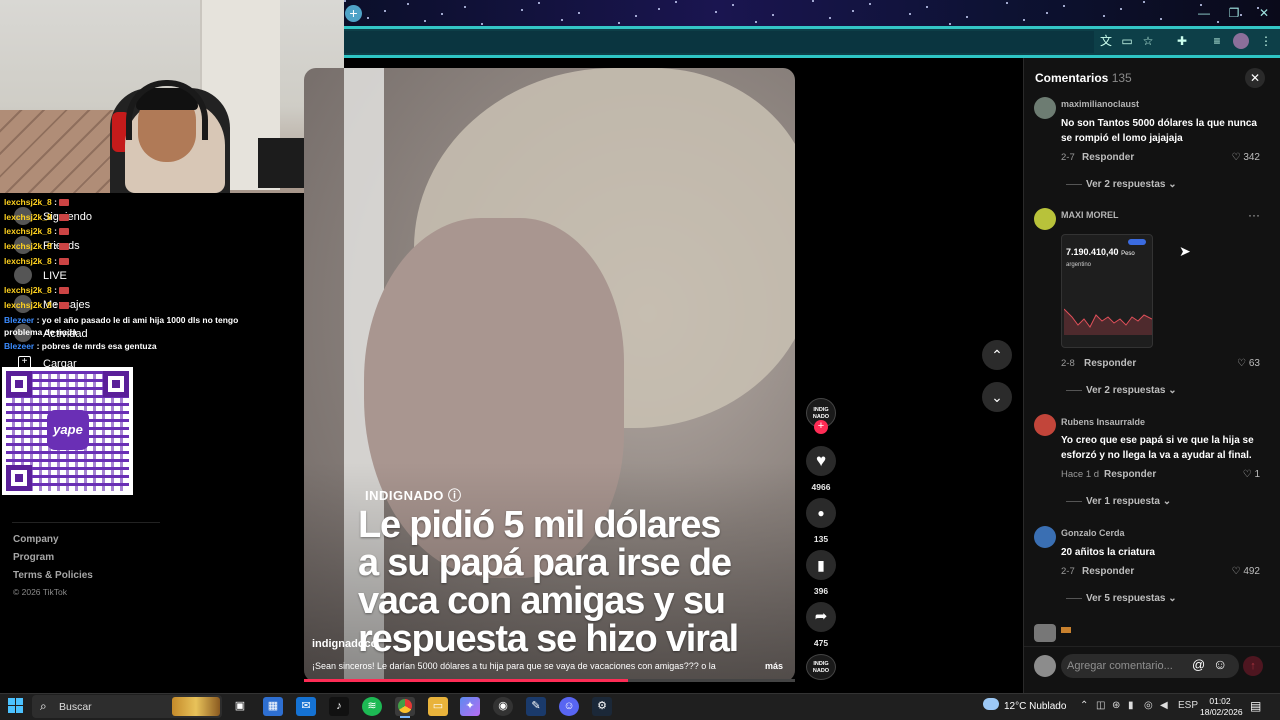 This screenshot has height=720, width=1280. I want to click on comment-like-button: ♡ 342, so click(1230, 157).